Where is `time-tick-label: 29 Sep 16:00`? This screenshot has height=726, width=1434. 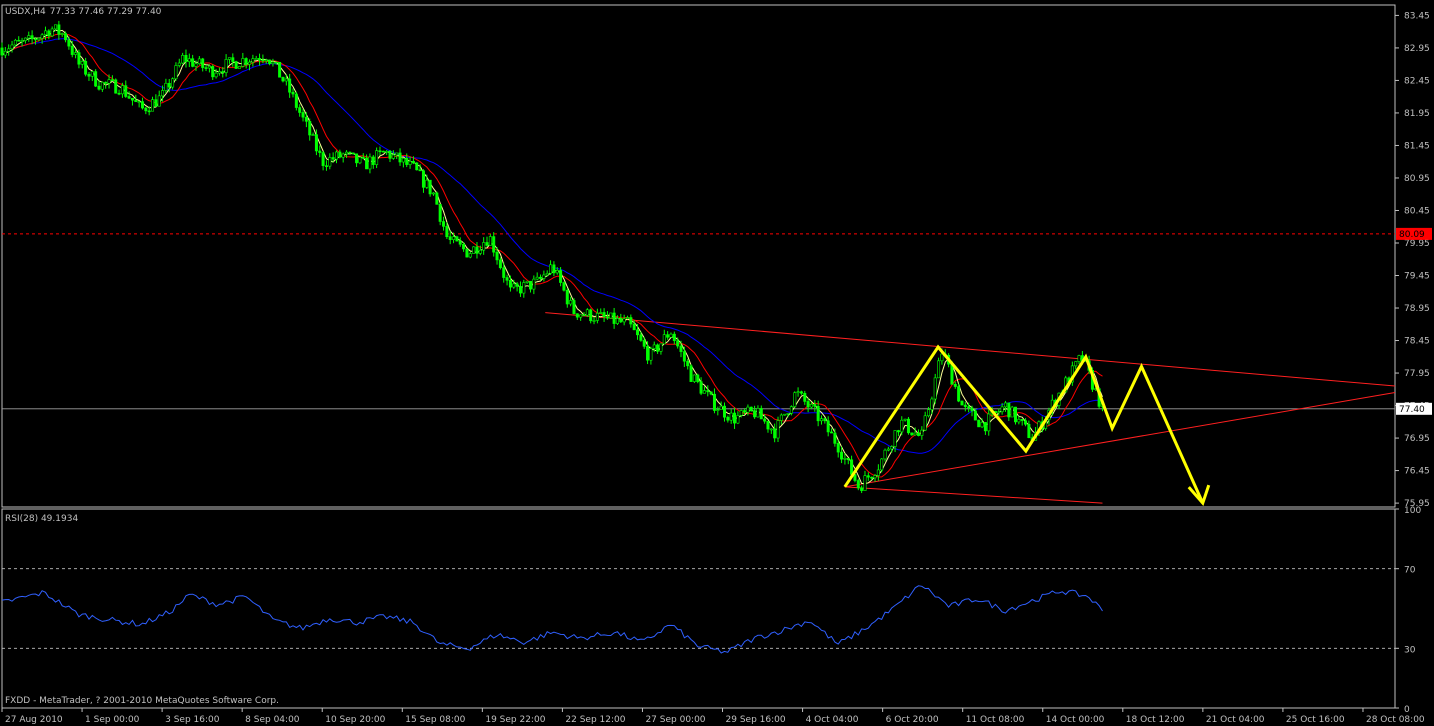 time-tick-label: 29 Sep 16:00 is located at coordinates (756, 720).